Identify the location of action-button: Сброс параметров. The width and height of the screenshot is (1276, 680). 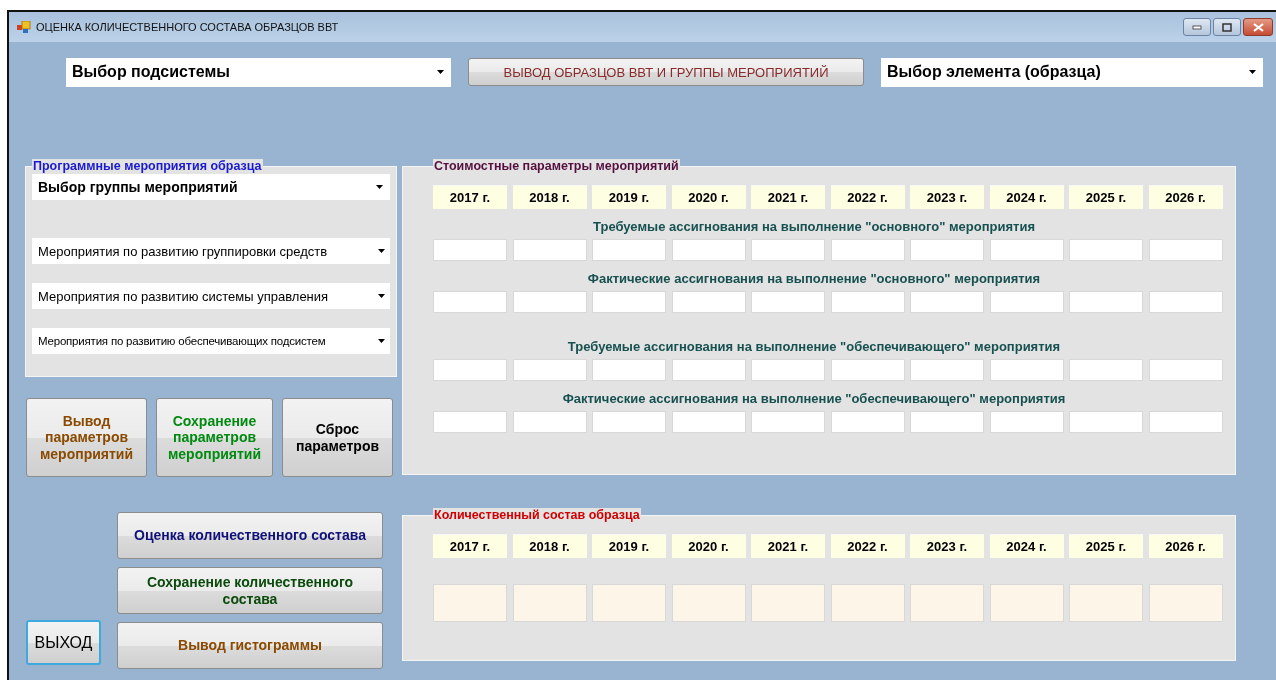
(337, 437).